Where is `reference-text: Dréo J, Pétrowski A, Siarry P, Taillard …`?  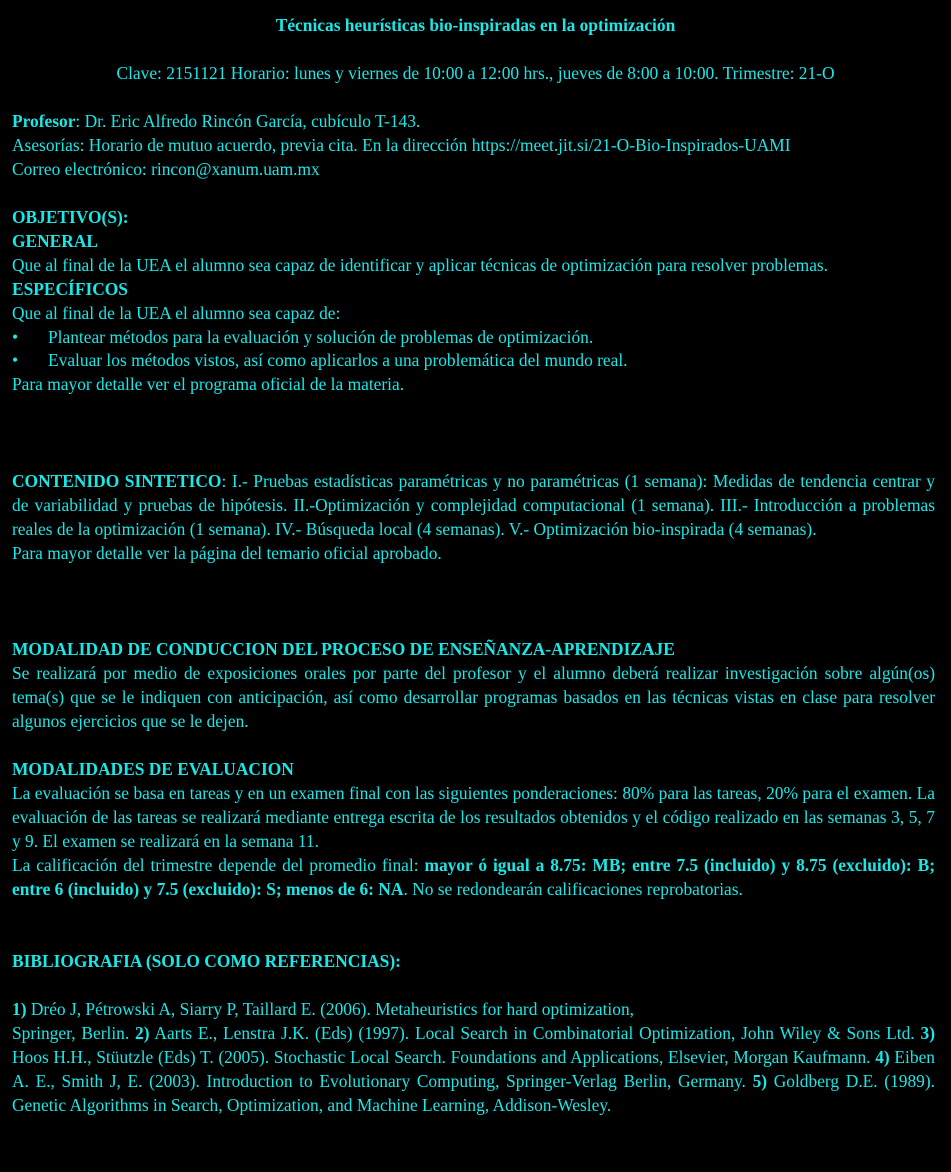
reference-text: Dréo J, Pétrowski A, Siarry P, Taillard … is located at coordinates (330, 1009).